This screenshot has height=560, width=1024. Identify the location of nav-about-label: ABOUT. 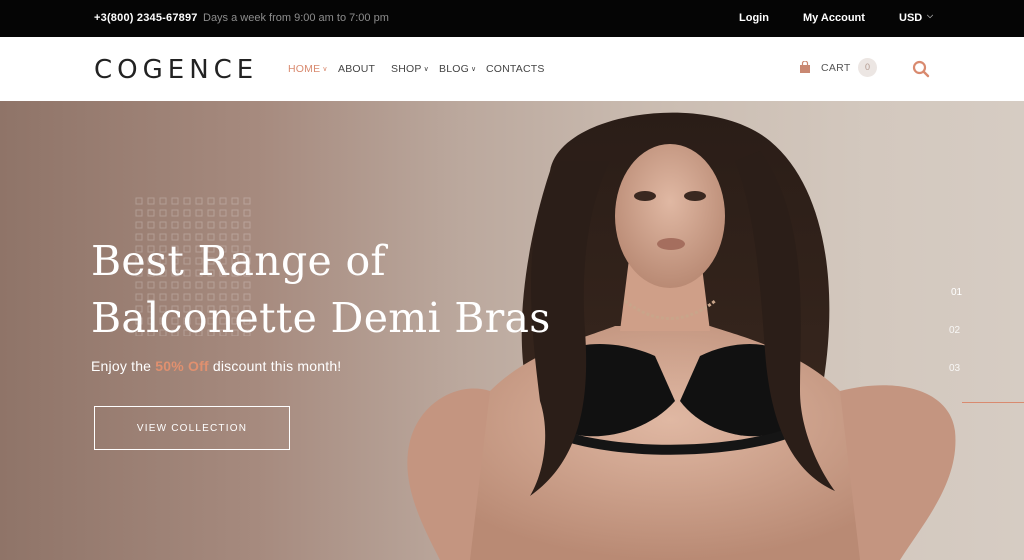
(357, 69).